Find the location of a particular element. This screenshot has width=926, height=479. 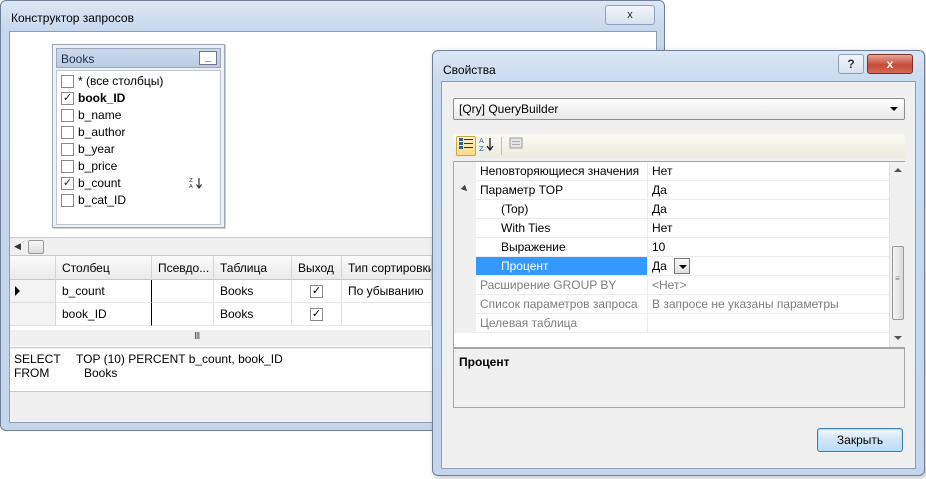

table-name: Books is located at coordinates (78, 59).